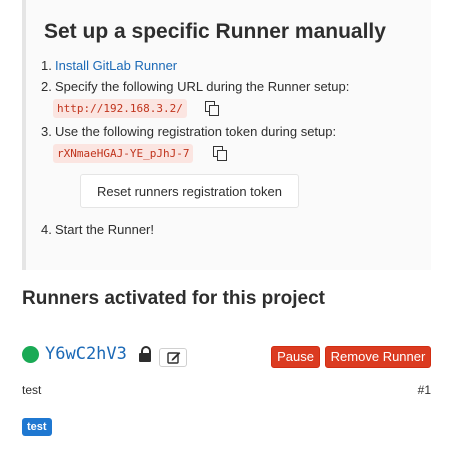 Image resolution: width=460 pixels, height=472 pixels. What do you see at coordinates (424, 390) in the screenshot?
I see `runner-id: #1` at bounding box center [424, 390].